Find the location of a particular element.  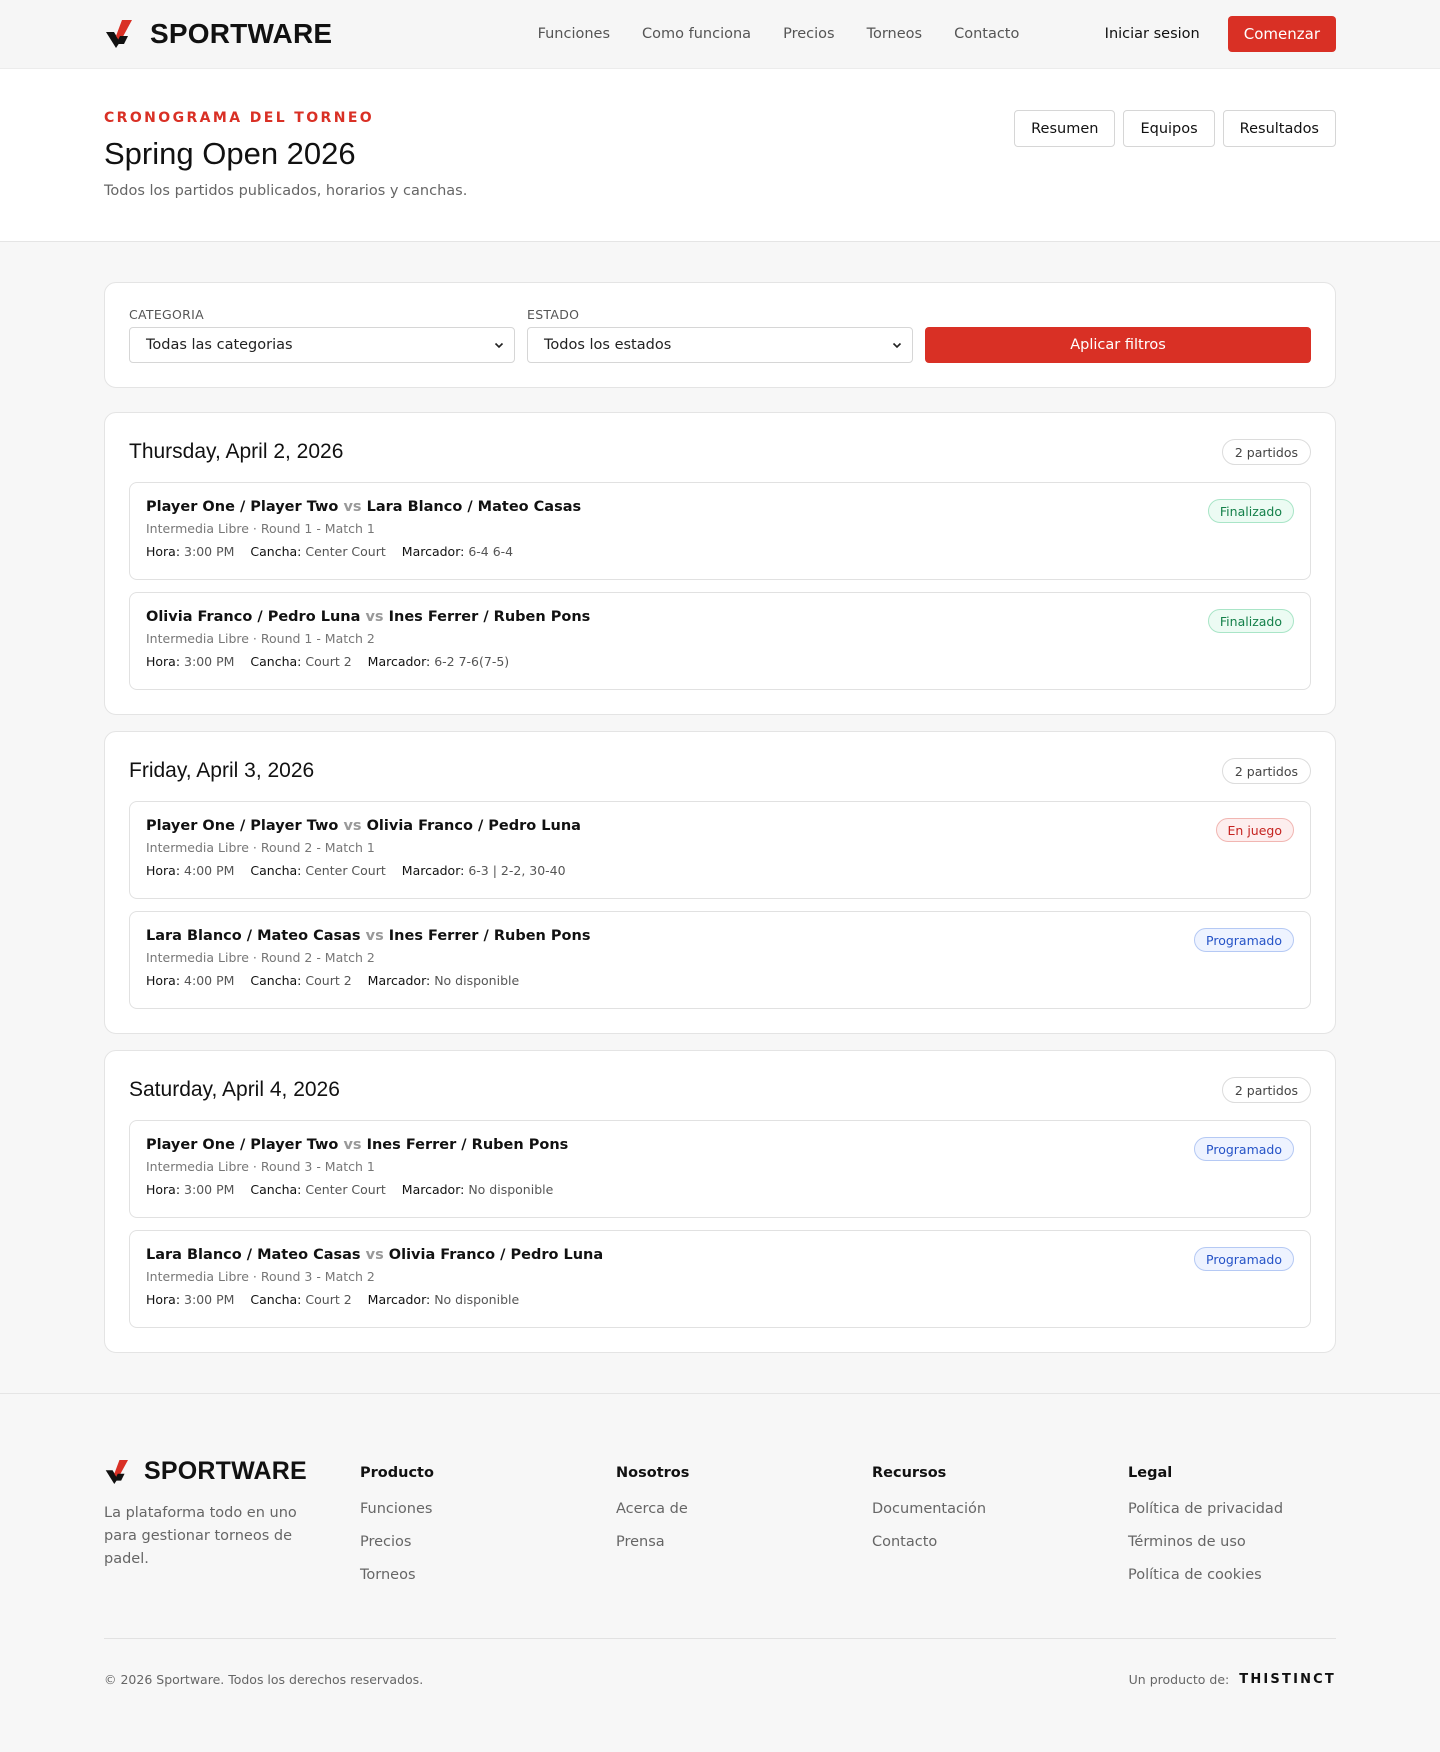

team-b: Olivia Franco / Pedro Luna is located at coordinates (473, 826).